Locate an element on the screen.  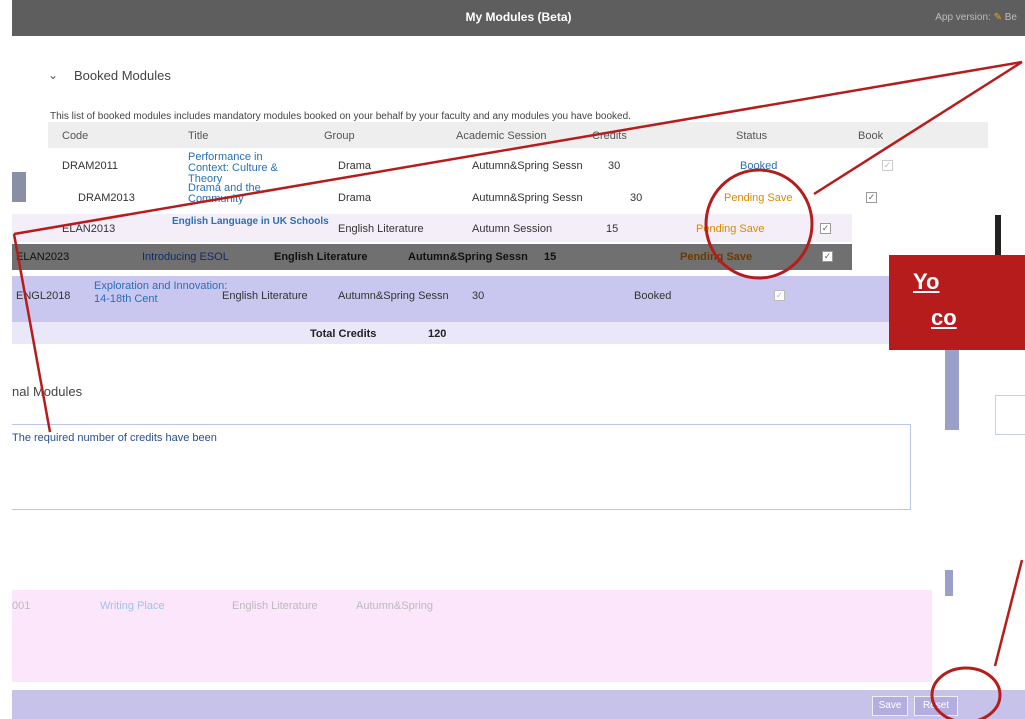
optional-modules-heading: nal Modules is located at coordinates (47, 391).